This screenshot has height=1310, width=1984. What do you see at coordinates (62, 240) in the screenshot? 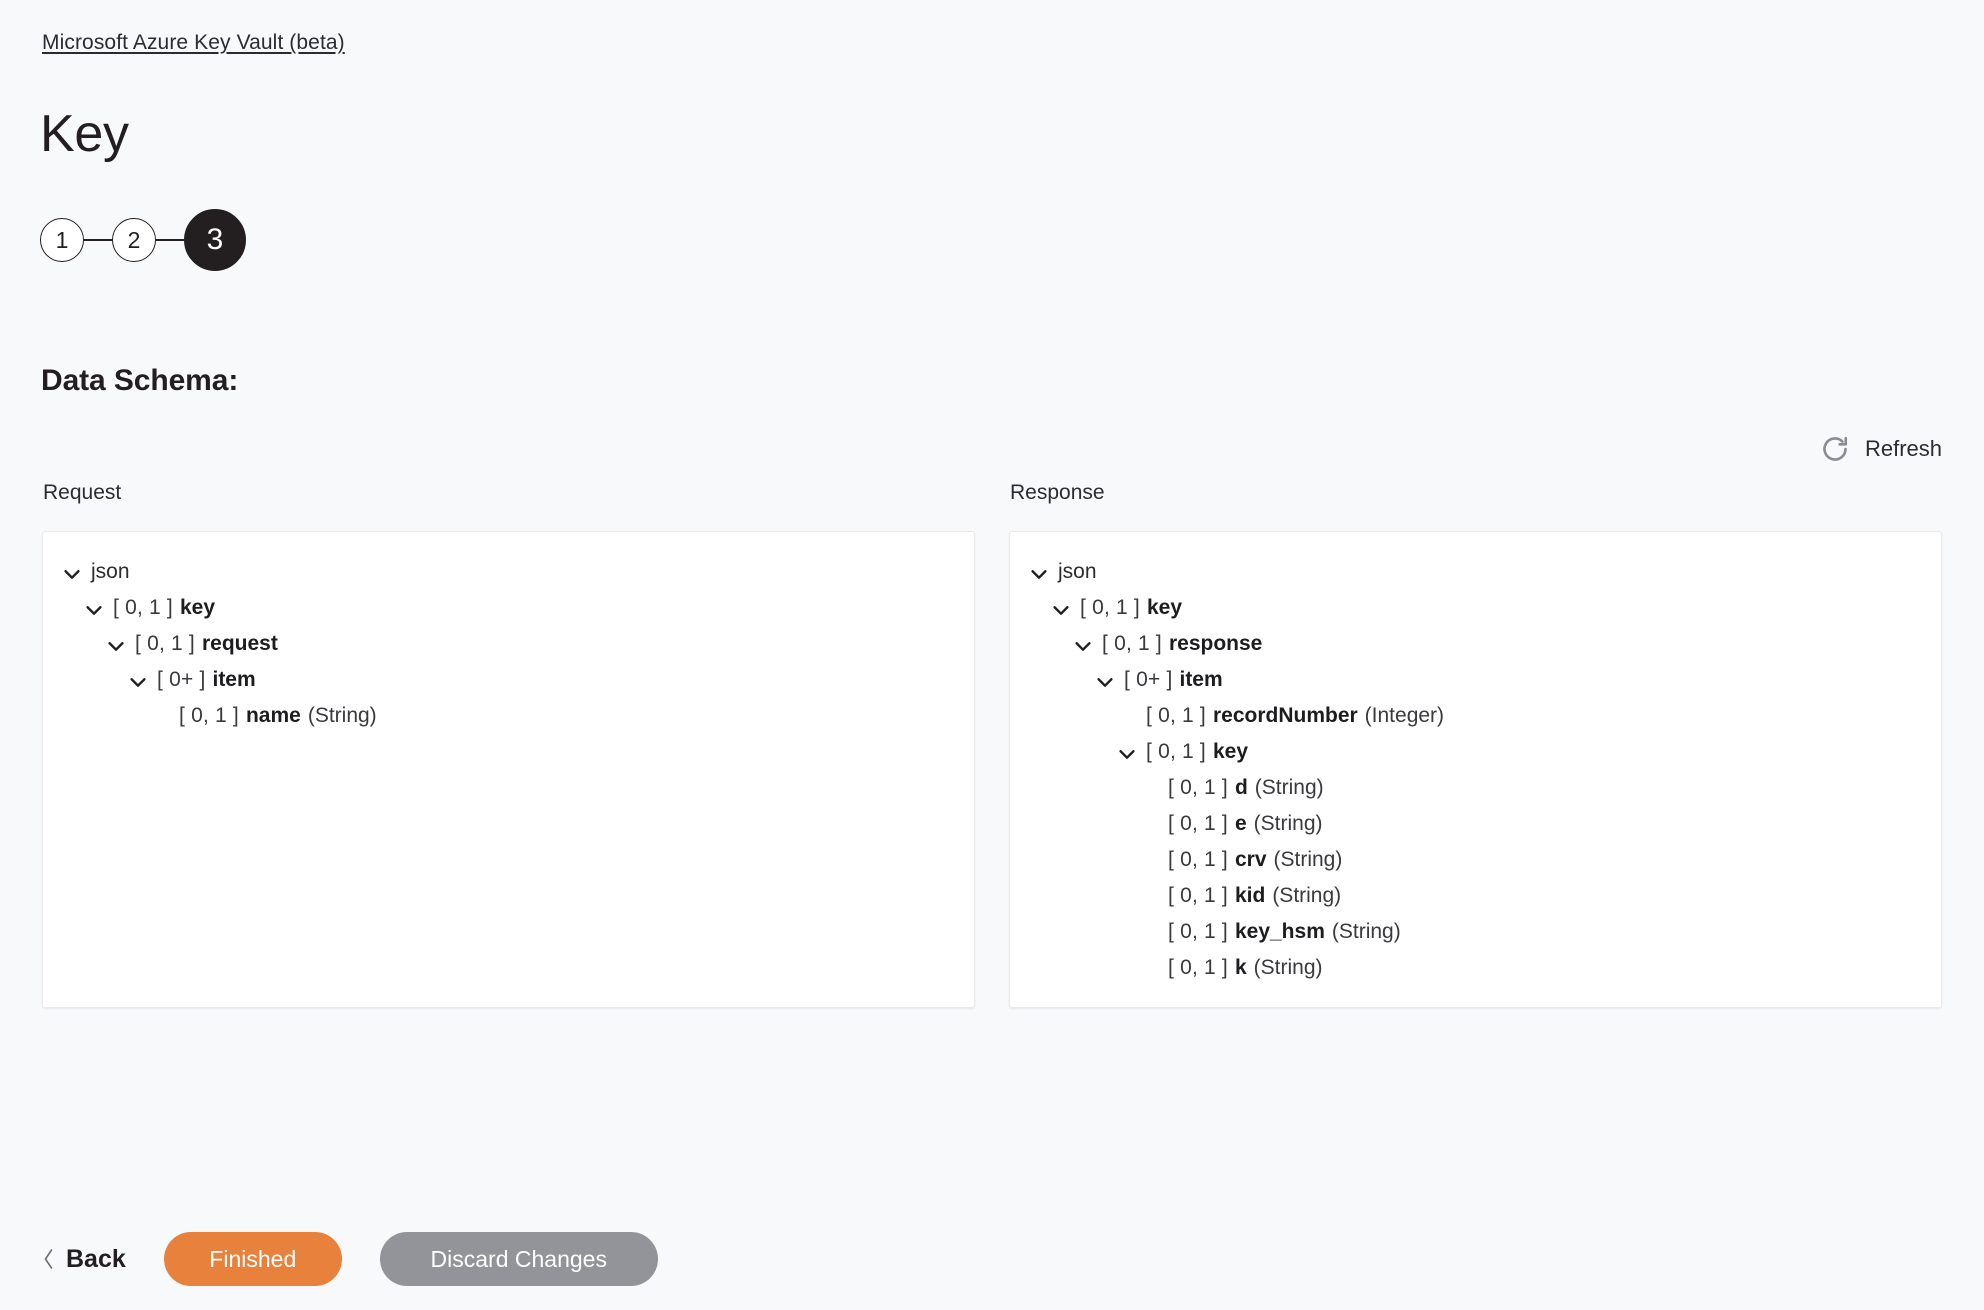
I see `stepper-step-1: 1` at bounding box center [62, 240].